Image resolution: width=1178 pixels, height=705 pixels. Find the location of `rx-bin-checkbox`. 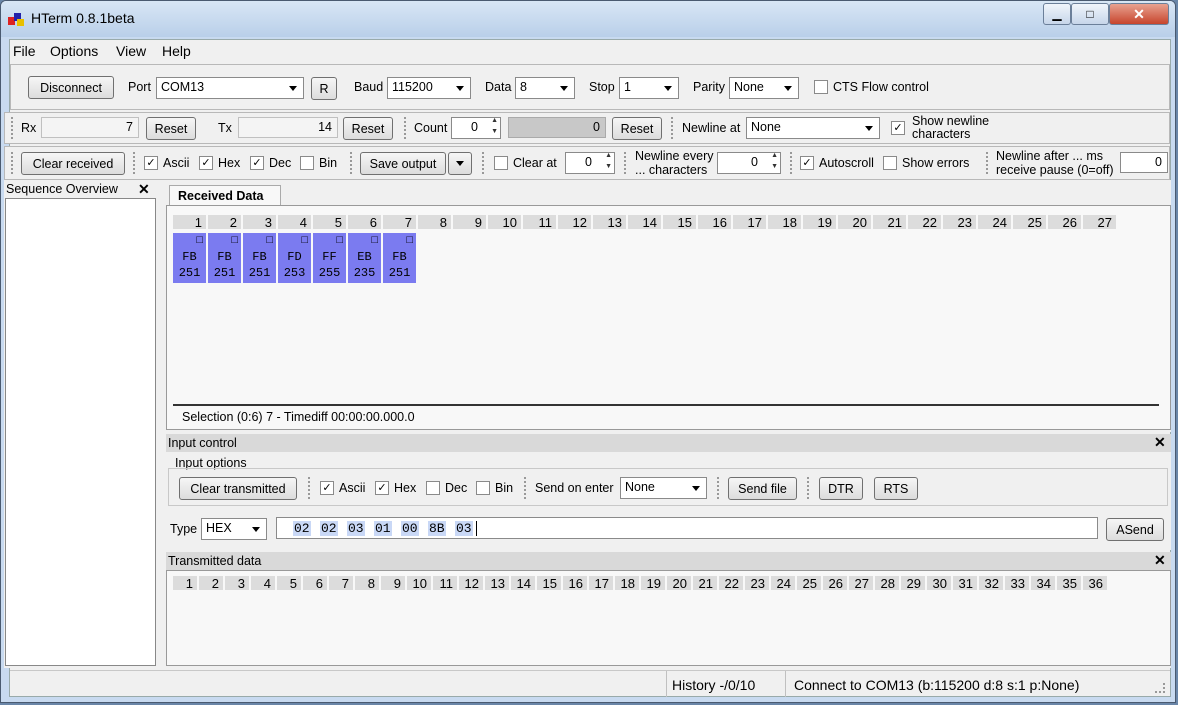

rx-bin-checkbox is located at coordinates (307, 163).